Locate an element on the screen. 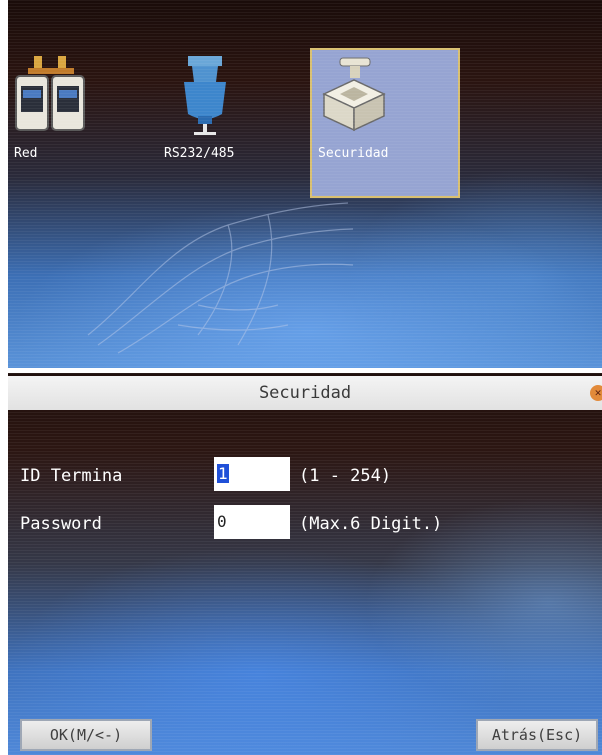 The image size is (602, 755). hand-watermark-icon is located at coordinates (220, 278).